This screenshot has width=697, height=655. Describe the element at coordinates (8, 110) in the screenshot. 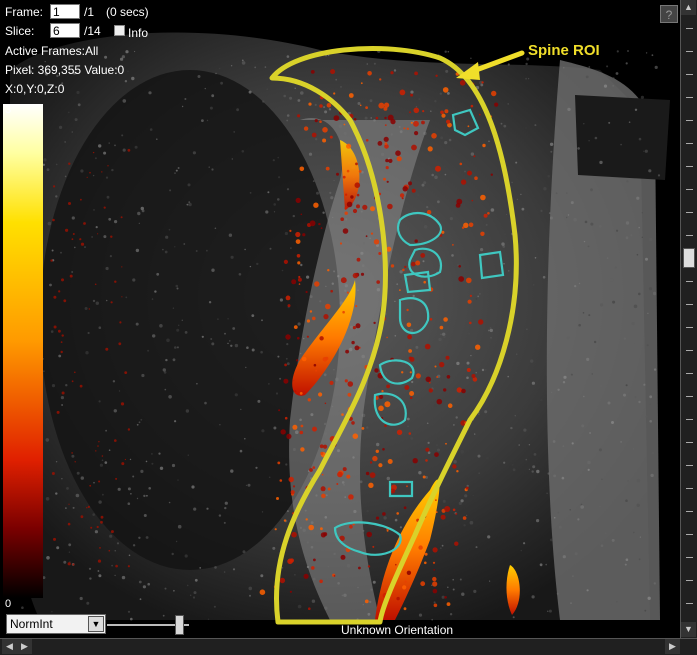

I see `colorbar-max-label: 3` at that location.